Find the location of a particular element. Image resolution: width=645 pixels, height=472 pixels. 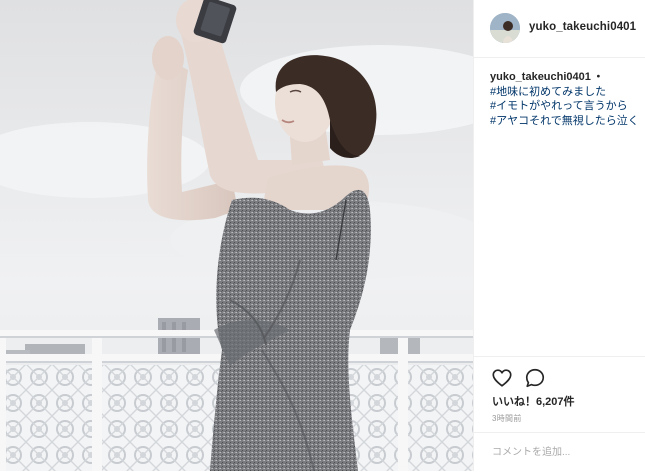

like-button is located at coordinates (502, 378).